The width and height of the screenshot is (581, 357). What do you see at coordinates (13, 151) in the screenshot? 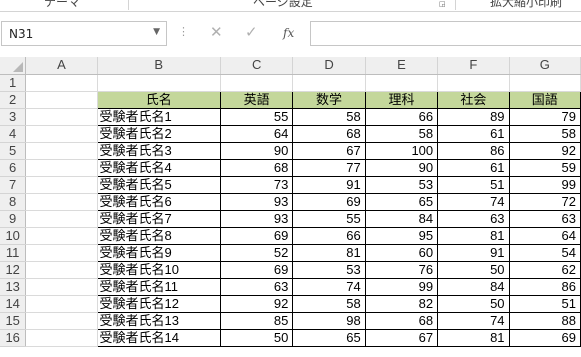
I see `row-header-5: 5` at bounding box center [13, 151].